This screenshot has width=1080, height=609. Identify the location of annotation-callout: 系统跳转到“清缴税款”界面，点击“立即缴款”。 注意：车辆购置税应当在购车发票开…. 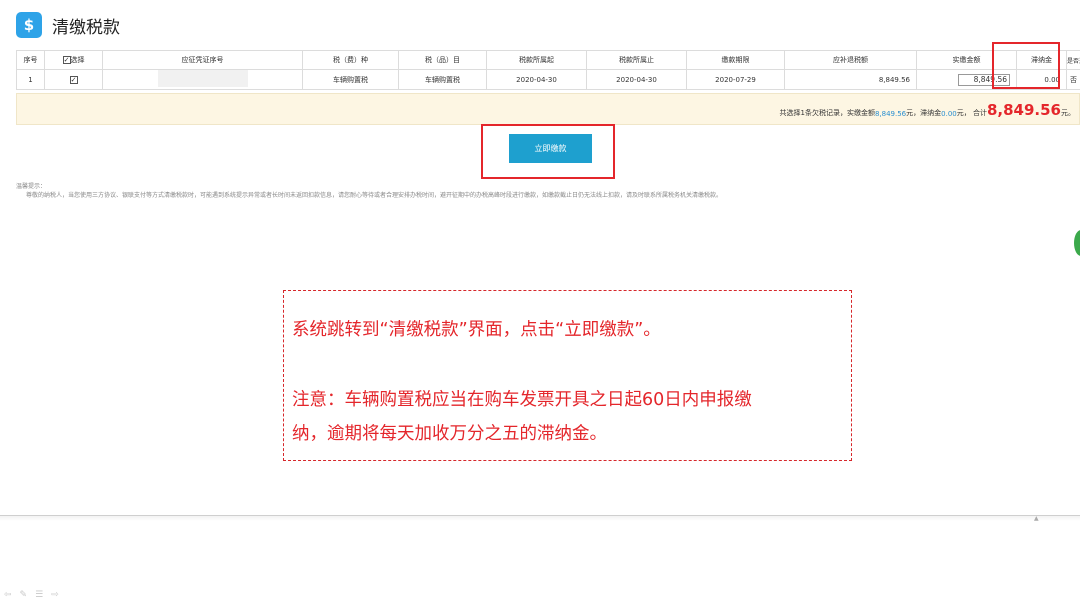
(567, 375).